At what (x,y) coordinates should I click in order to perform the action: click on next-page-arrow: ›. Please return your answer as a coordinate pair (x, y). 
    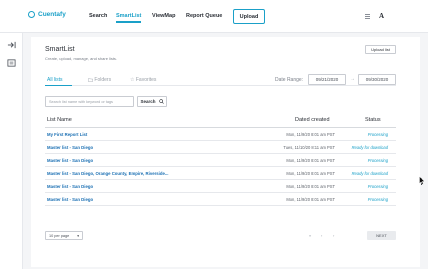
    Looking at the image, I should click on (333, 235).